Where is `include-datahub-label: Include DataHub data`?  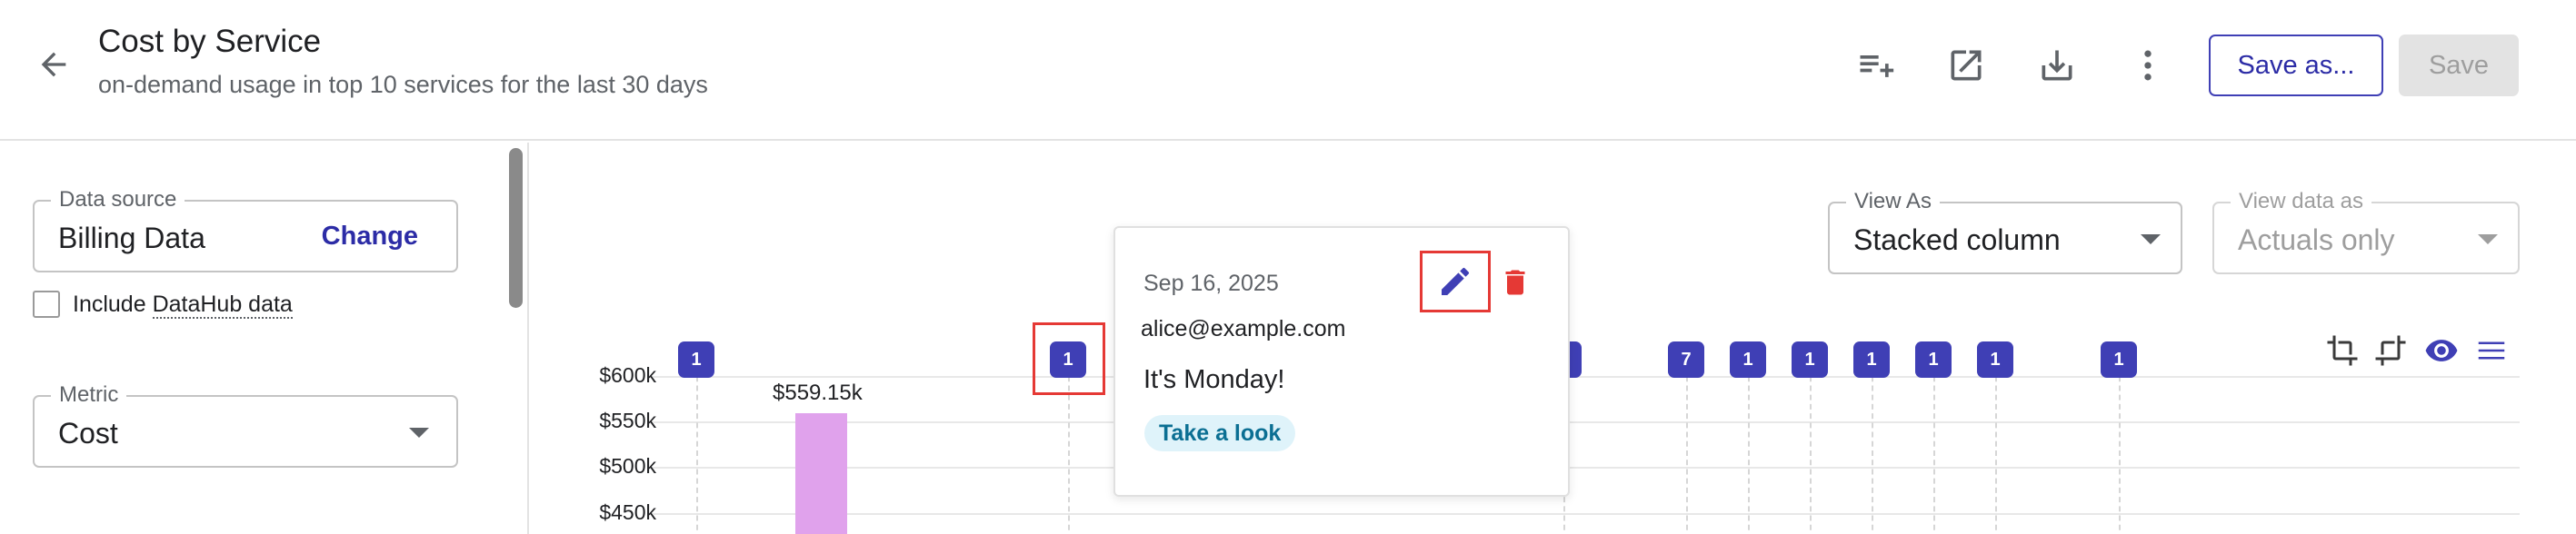
include-datahub-label: Include DataHub data is located at coordinates (183, 305).